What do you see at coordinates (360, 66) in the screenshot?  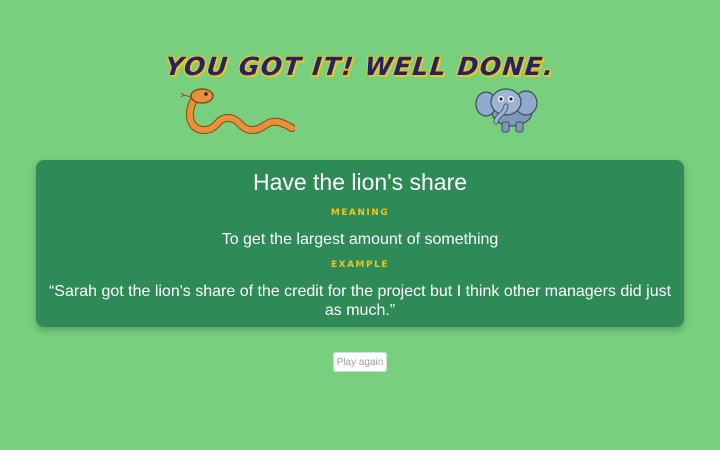 I see `success-headline: YOU GOT IT! WELL DONE.` at bounding box center [360, 66].